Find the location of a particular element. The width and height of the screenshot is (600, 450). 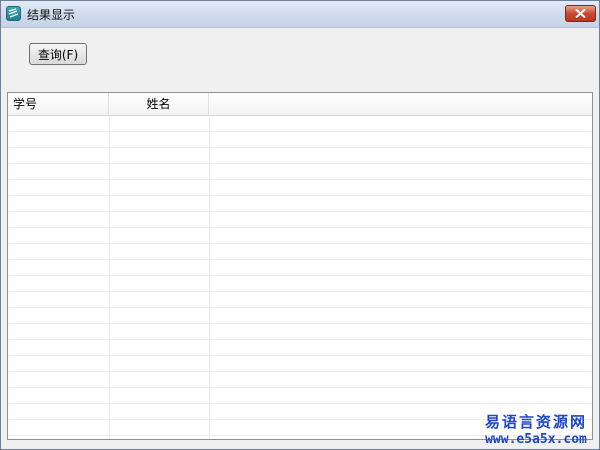

watermark-logo: 易语言资源网 www.e5a5x.com is located at coordinates (536, 430).